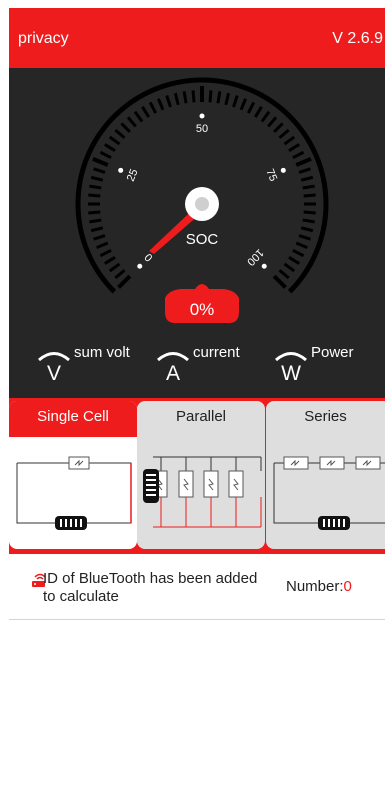 This screenshot has width=385, height=790. What do you see at coordinates (201, 416) in the screenshot?
I see `parallel-label: Parallel` at bounding box center [201, 416].